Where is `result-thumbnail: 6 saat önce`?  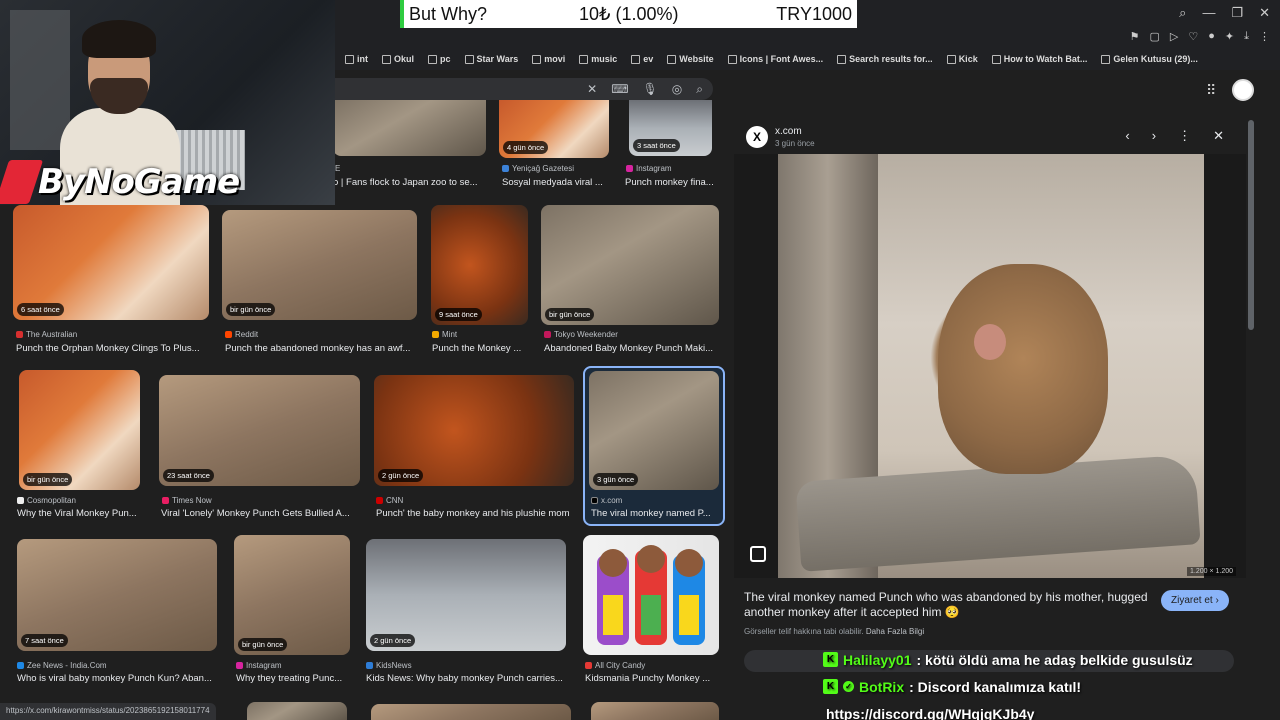 result-thumbnail: 6 saat önce is located at coordinates (111, 262).